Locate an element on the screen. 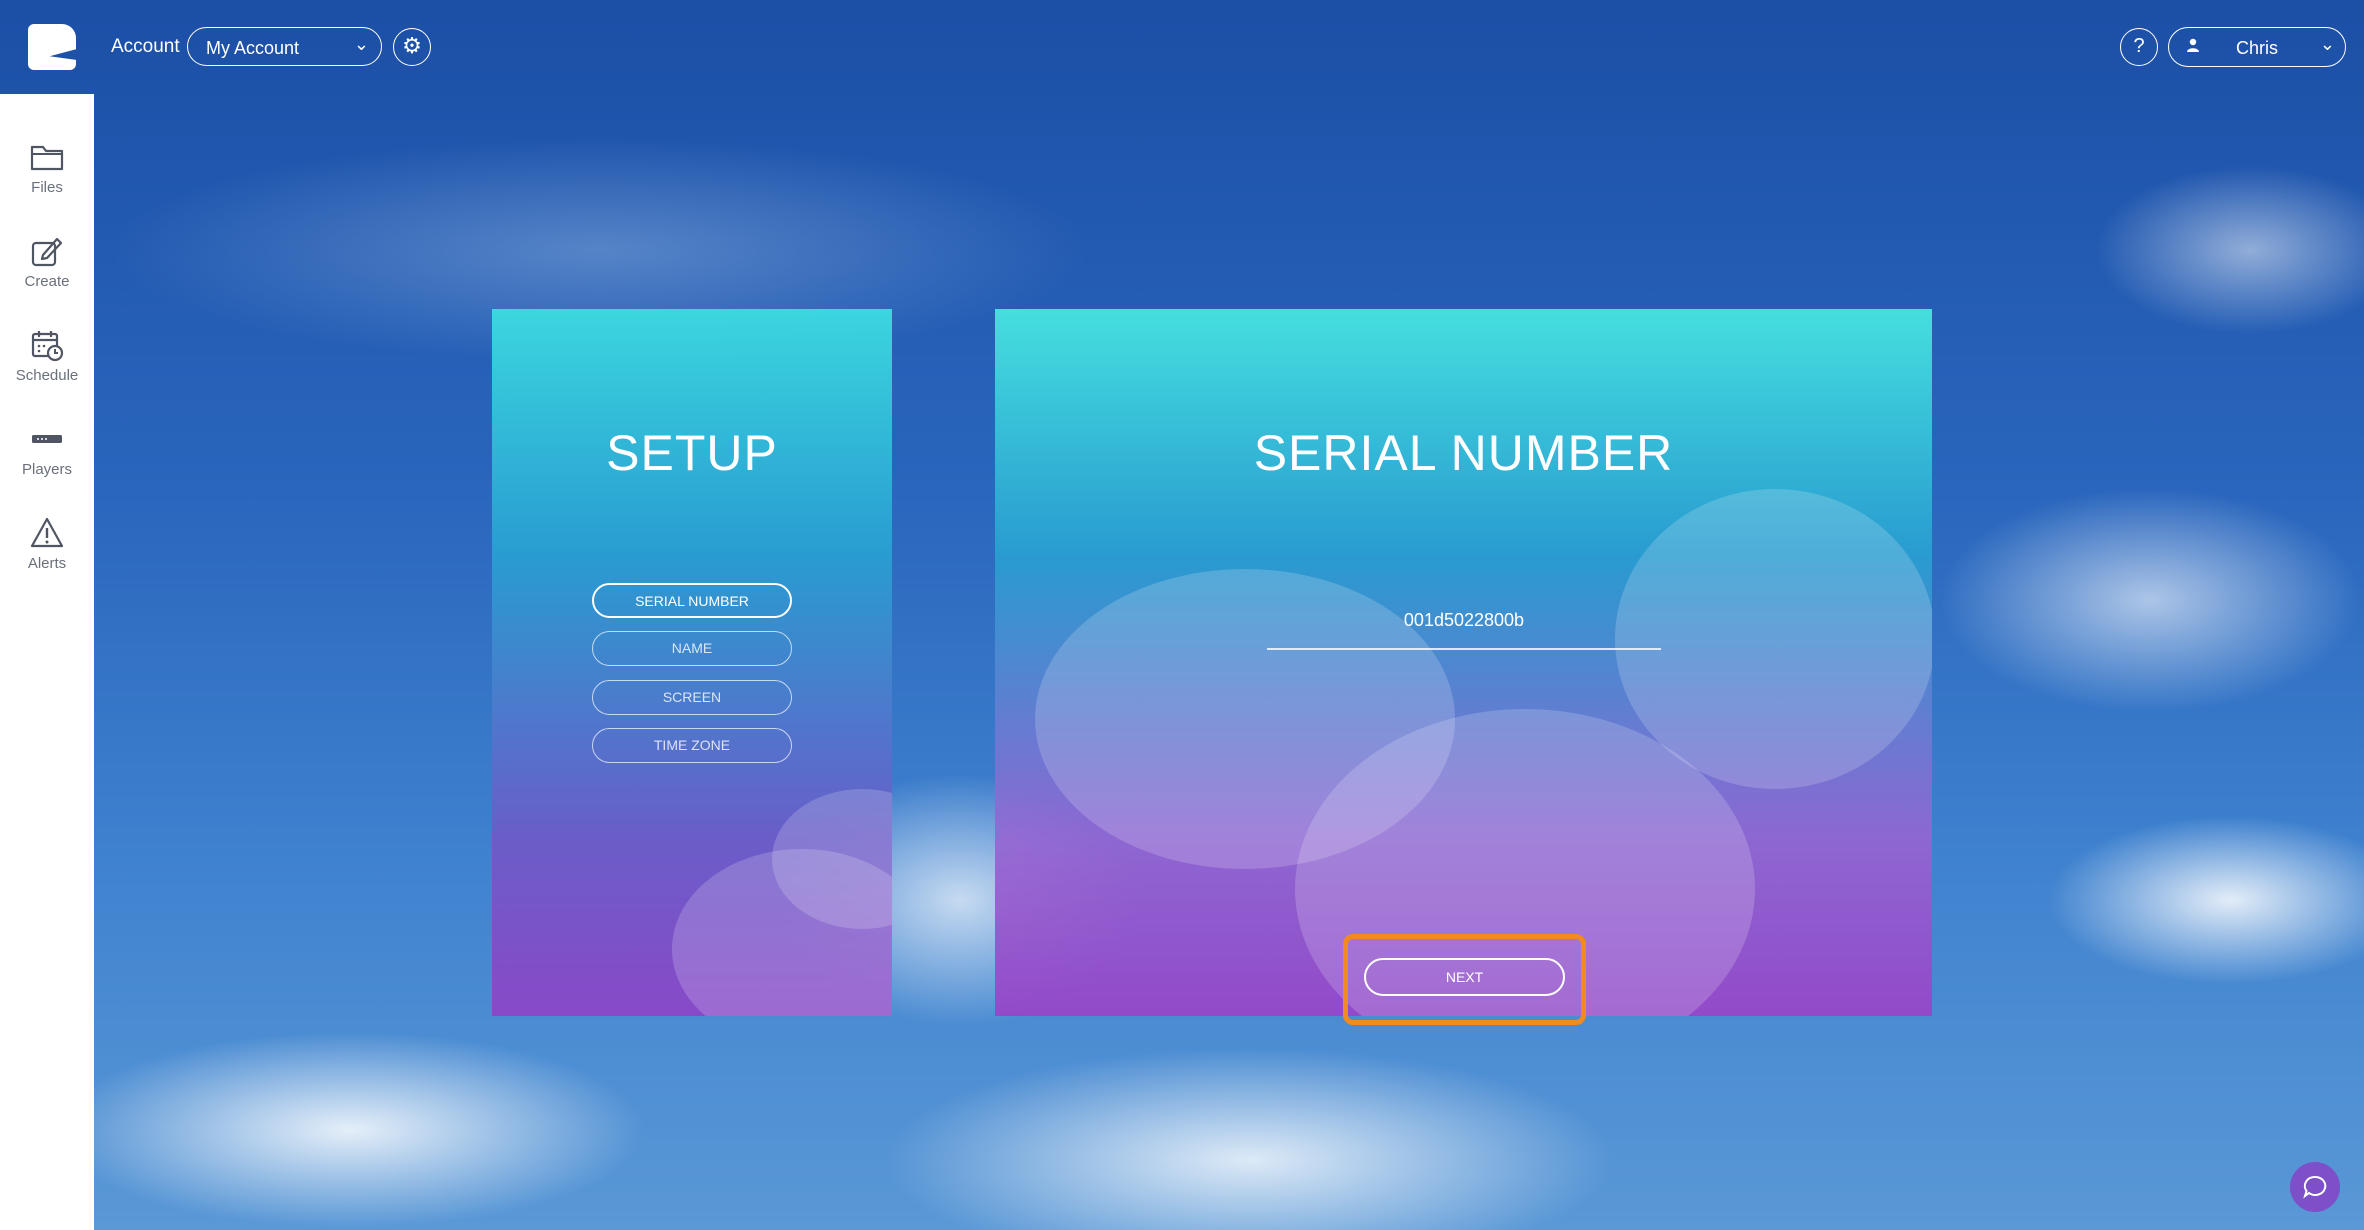 Image resolution: width=2364 pixels, height=1230 pixels. sidebar-item-schedule: Schedule is located at coordinates (47, 355).